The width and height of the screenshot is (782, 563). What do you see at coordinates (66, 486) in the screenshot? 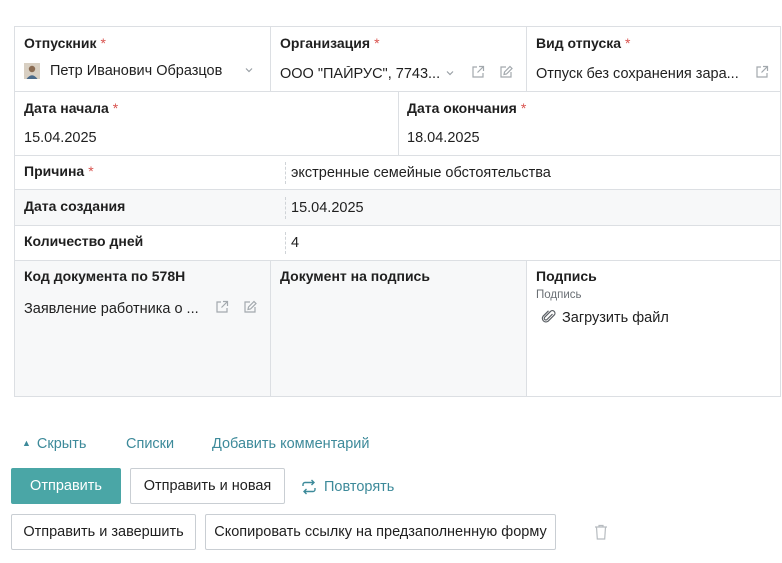
I see `send-button: Отправить` at bounding box center [66, 486].